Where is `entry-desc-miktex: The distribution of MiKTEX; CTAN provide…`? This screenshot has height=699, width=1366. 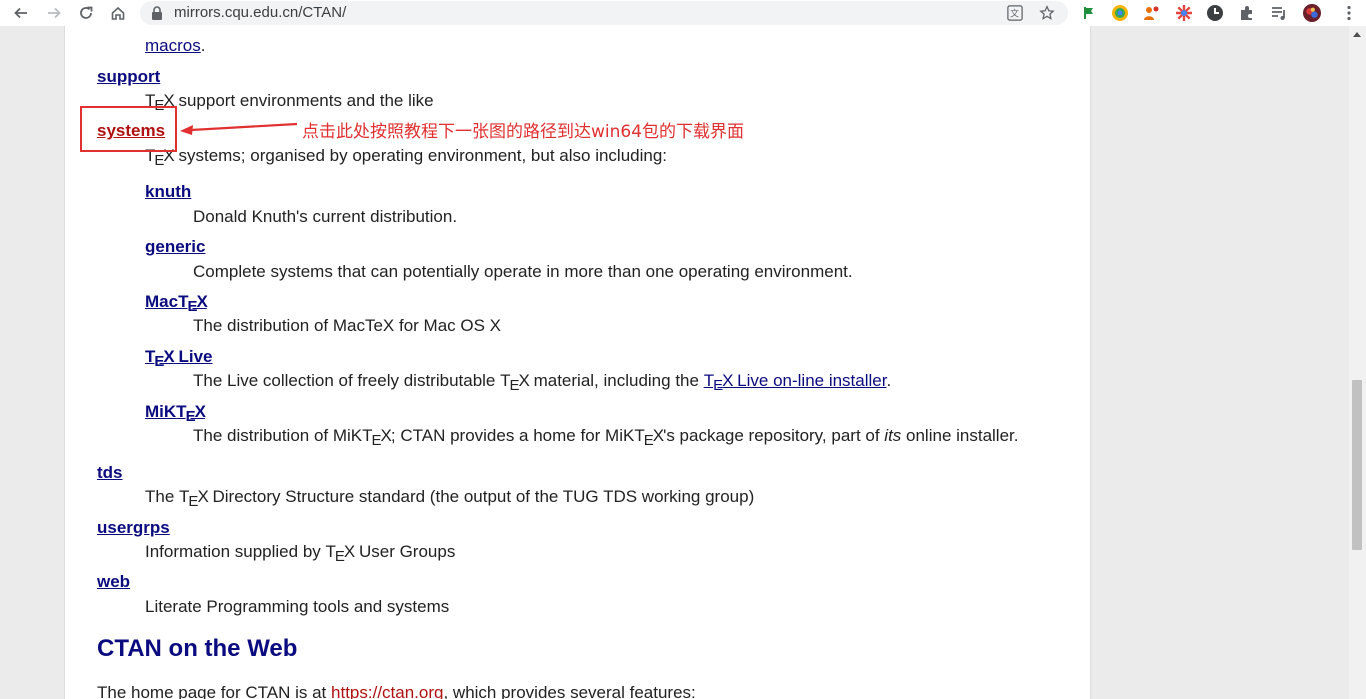
entry-desc-miktex: The distribution of MiKTEX; CTAN provide… is located at coordinates (606, 437).